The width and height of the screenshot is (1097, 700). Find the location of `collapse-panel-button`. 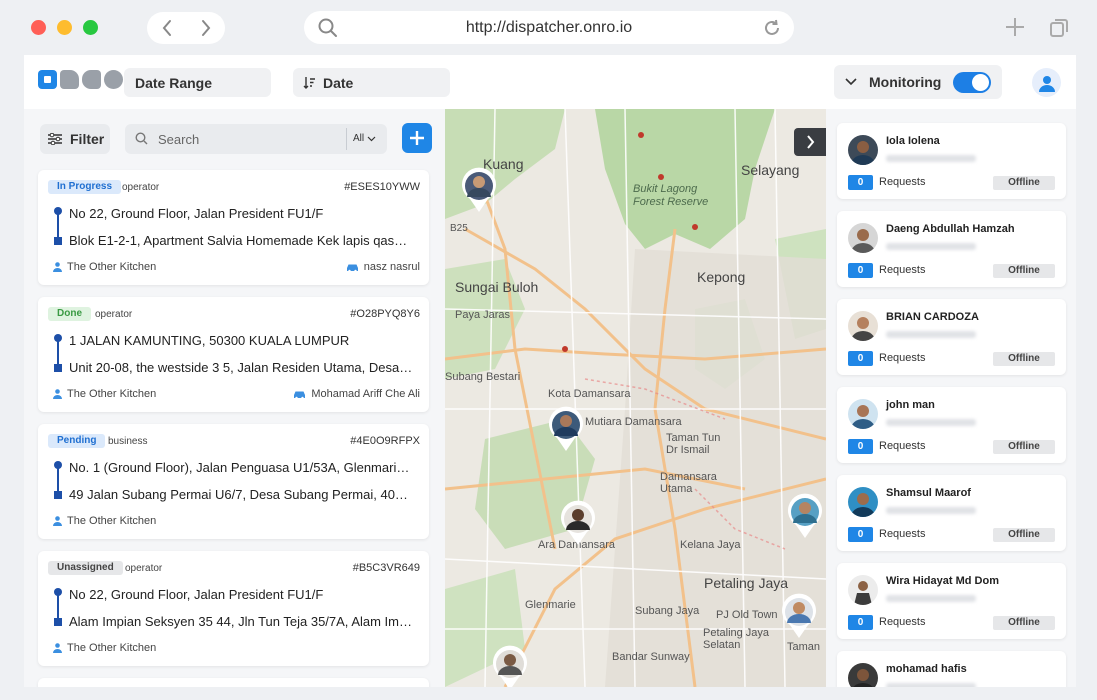

collapse-panel-button is located at coordinates (810, 142).